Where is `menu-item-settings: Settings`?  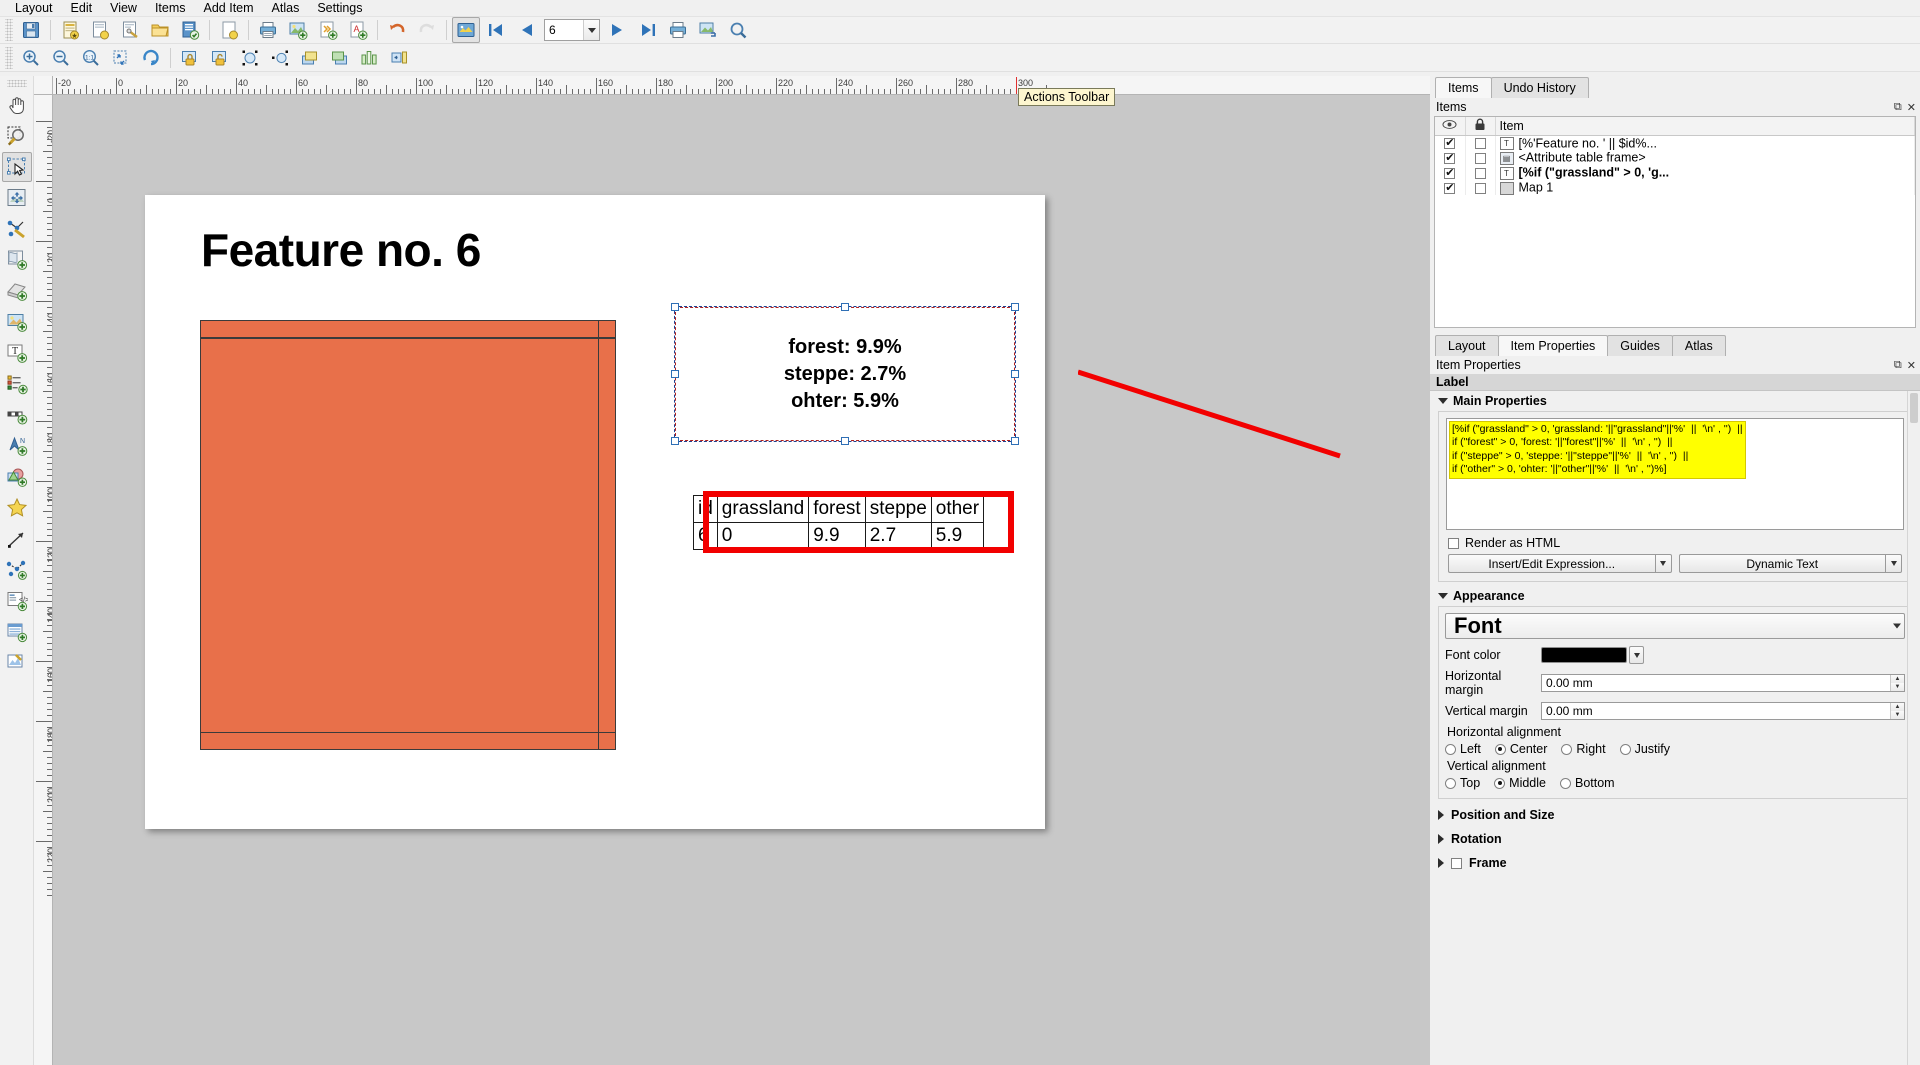
menu-item-settings: Settings is located at coordinates (339, 8).